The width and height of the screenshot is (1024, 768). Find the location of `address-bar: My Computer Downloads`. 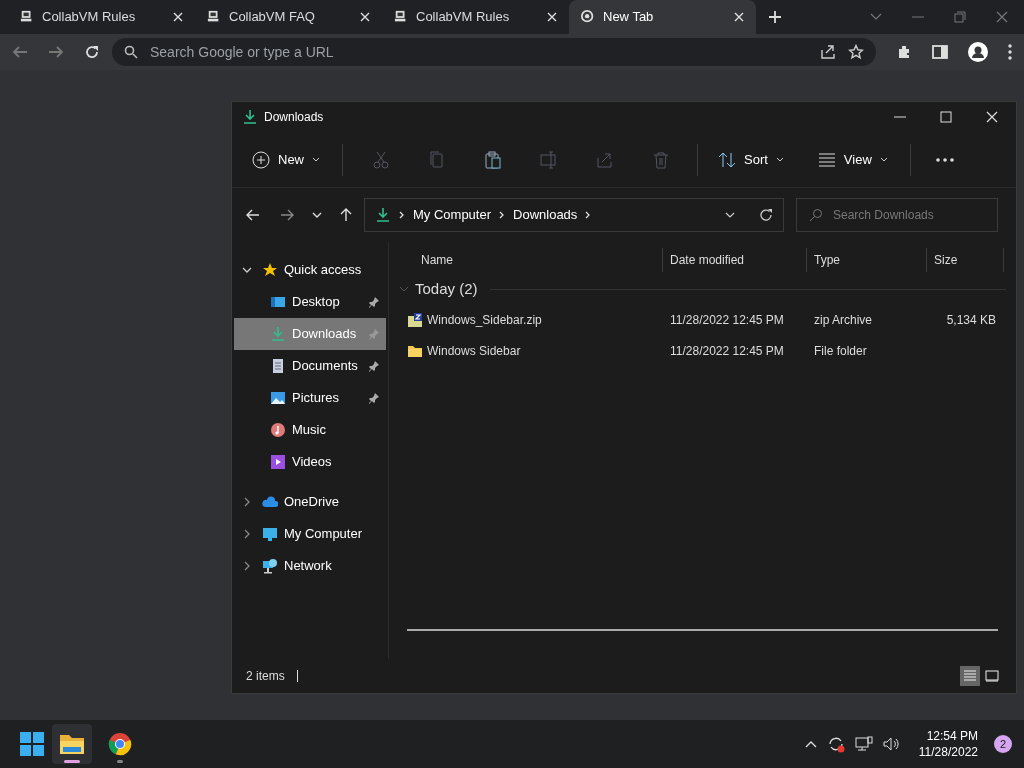

address-bar: My Computer Downloads is located at coordinates (574, 215).